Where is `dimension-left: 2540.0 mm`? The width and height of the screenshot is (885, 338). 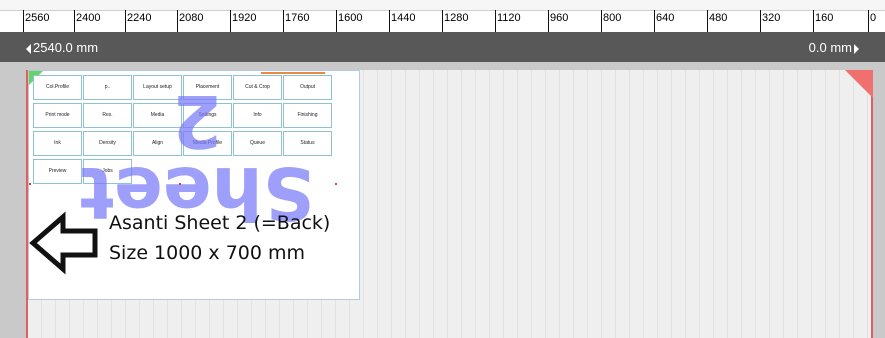 dimension-left: 2540.0 mm is located at coordinates (62, 47).